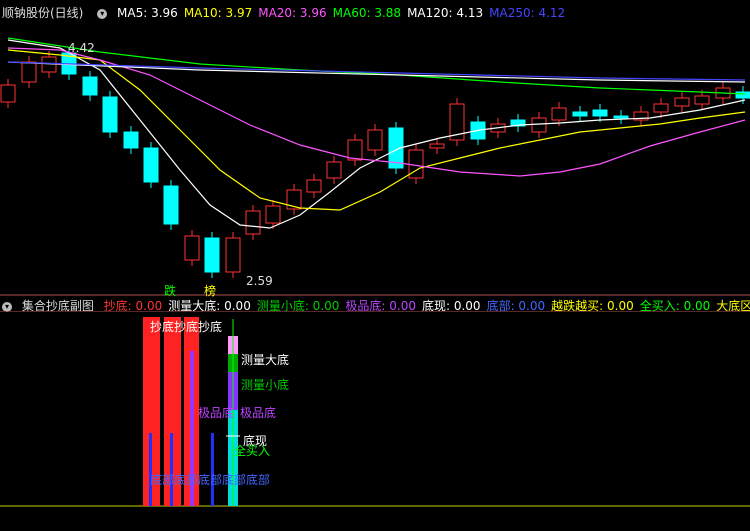 Image resolution: width=750 pixels, height=531 pixels. I want to click on ma250-line, so click(376, 71).